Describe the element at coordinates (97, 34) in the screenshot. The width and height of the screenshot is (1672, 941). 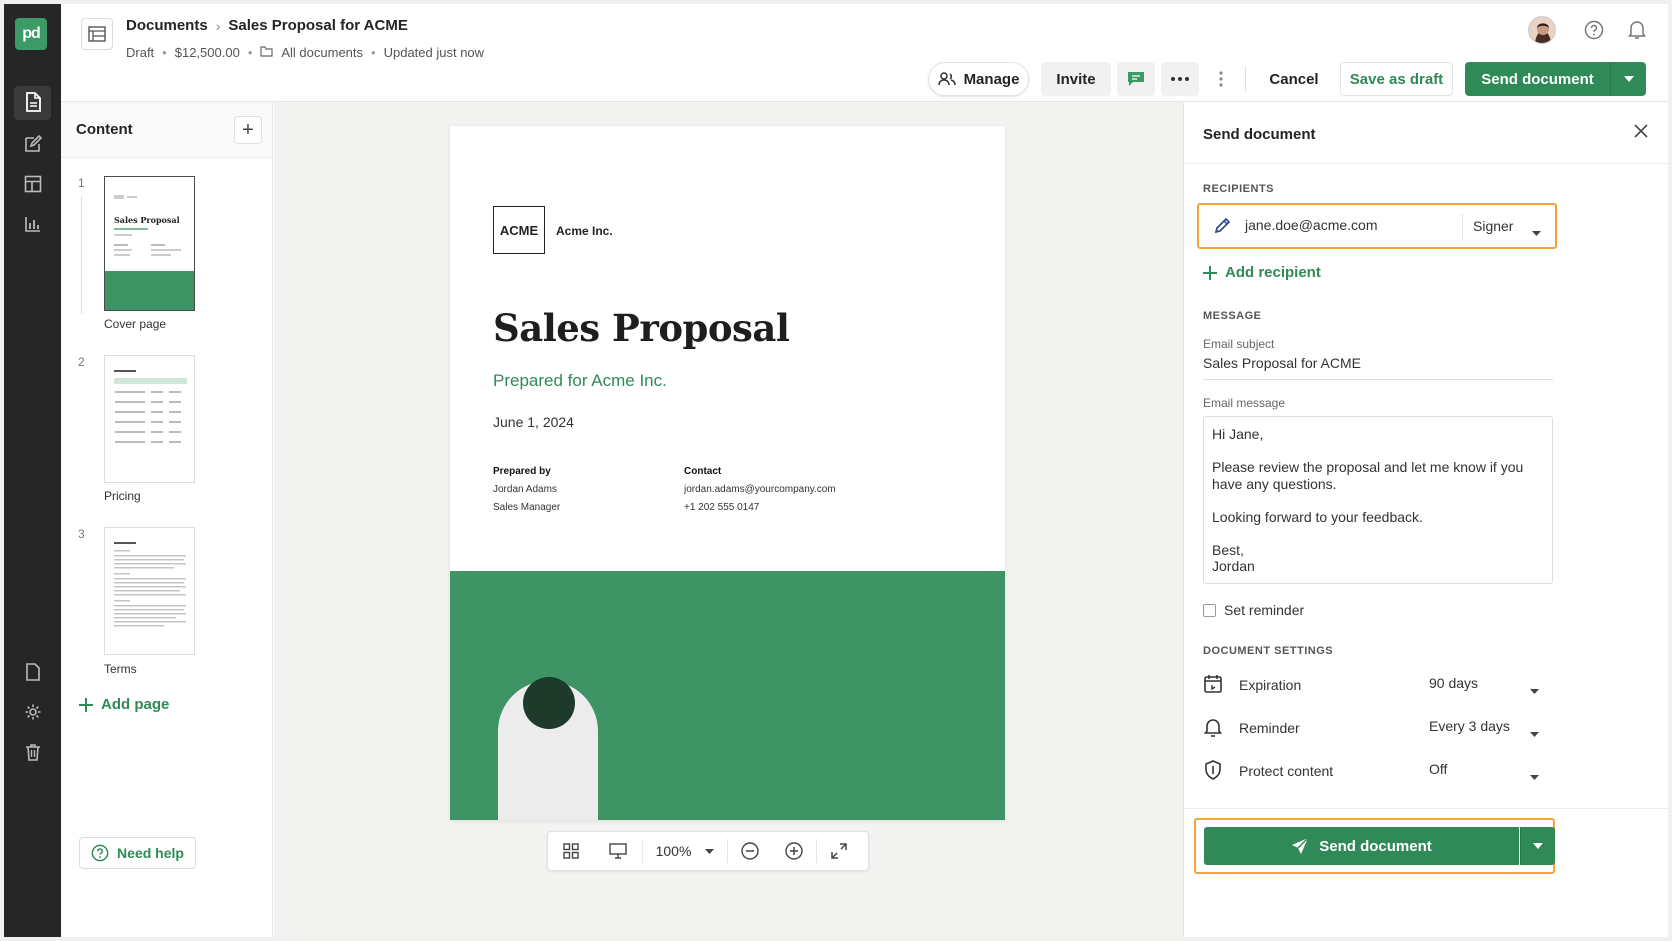
I see `document-type-icon` at that location.